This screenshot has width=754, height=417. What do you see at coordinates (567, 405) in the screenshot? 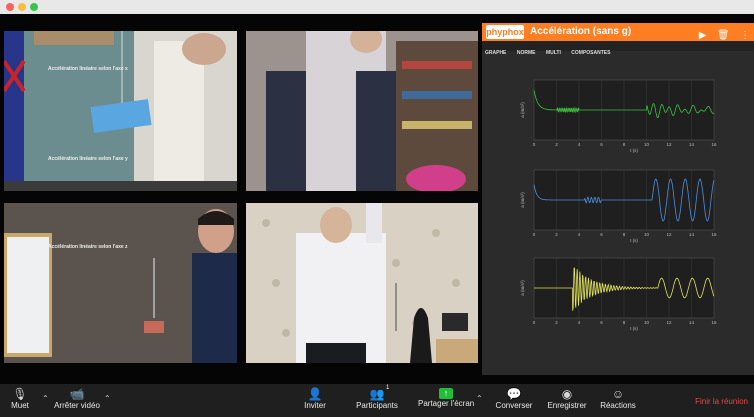
I see `record-label: Enregistrer` at bounding box center [567, 405].